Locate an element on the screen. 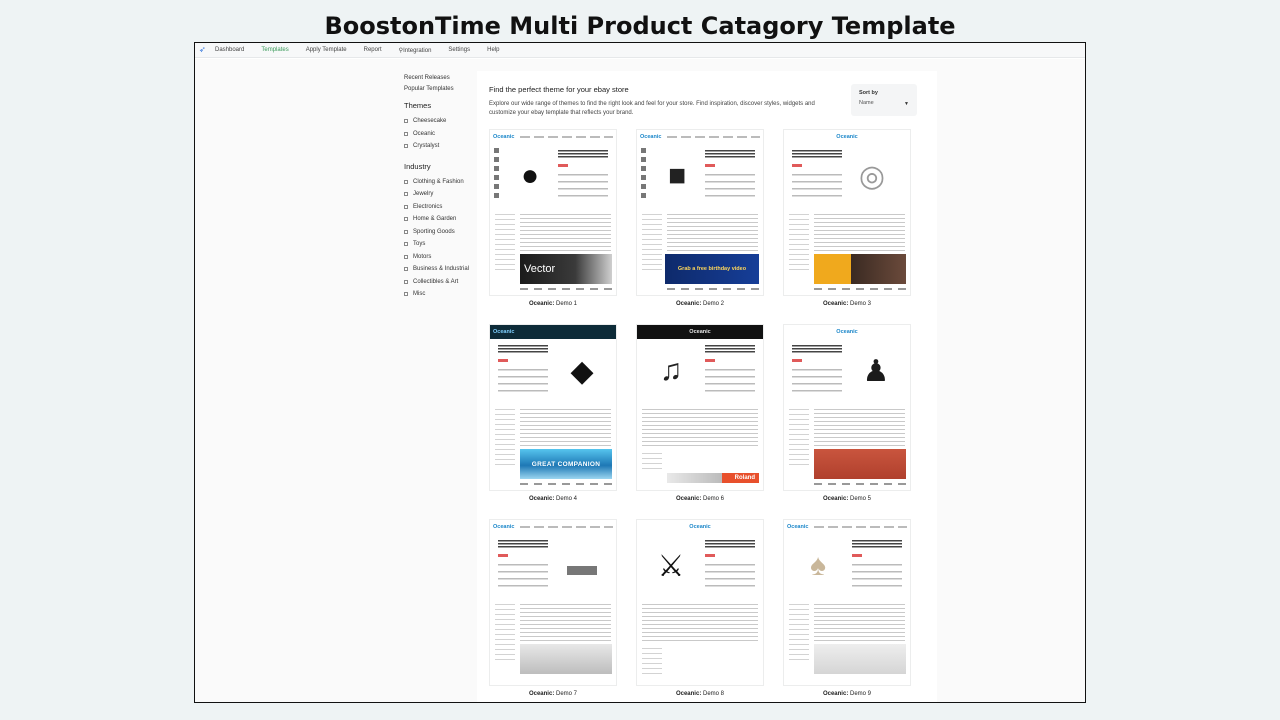 Image resolution: width=1280 pixels, height=720 pixels. price-line is located at coordinates (857, 555).